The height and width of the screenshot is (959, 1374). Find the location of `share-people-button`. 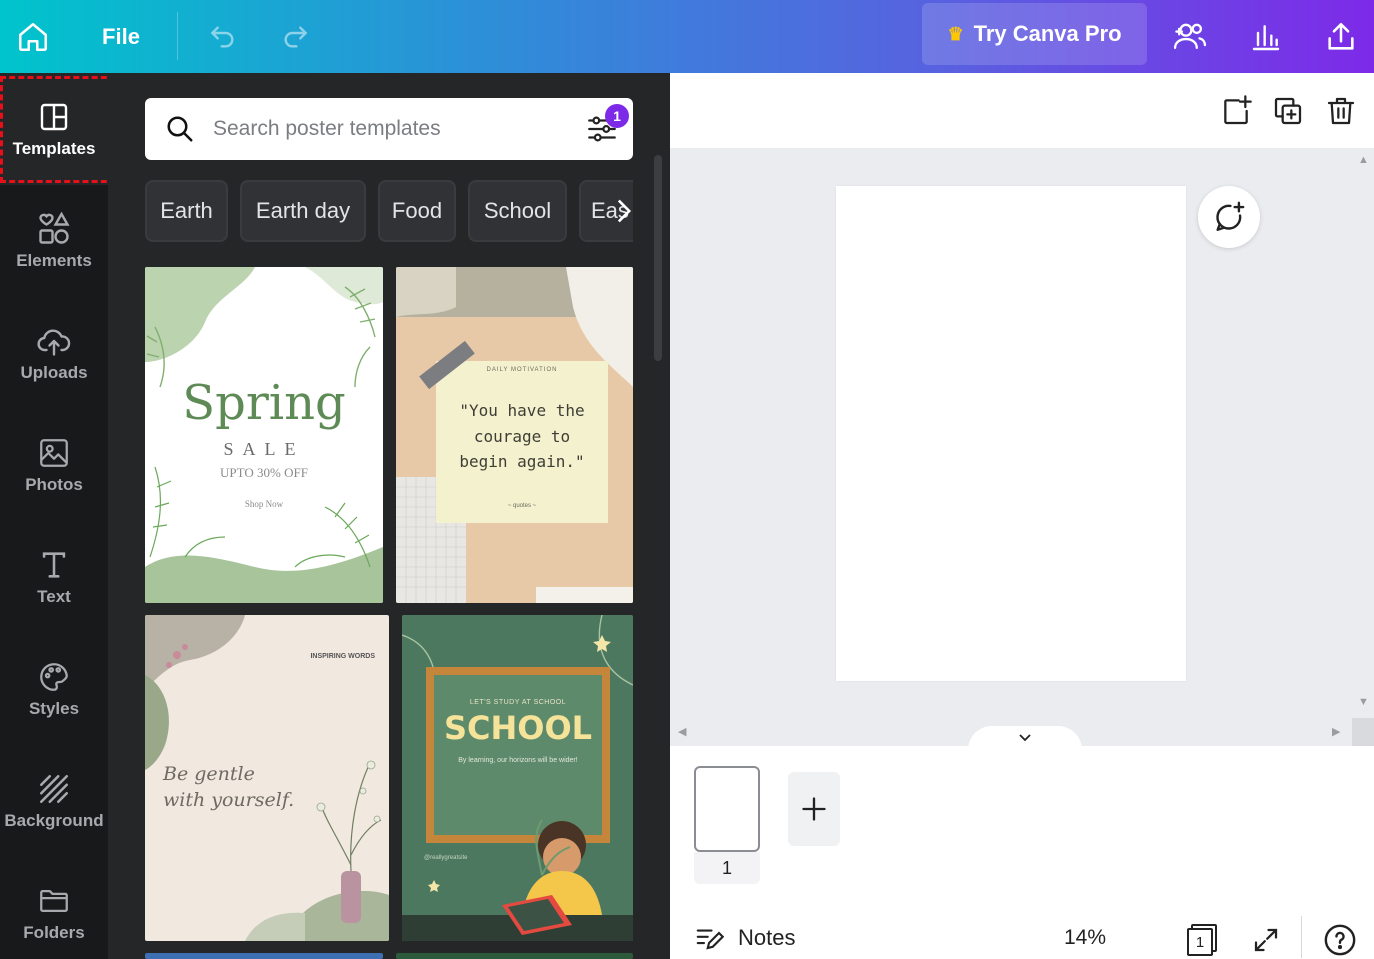

share-people-button is located at coordinates (1190, 36).